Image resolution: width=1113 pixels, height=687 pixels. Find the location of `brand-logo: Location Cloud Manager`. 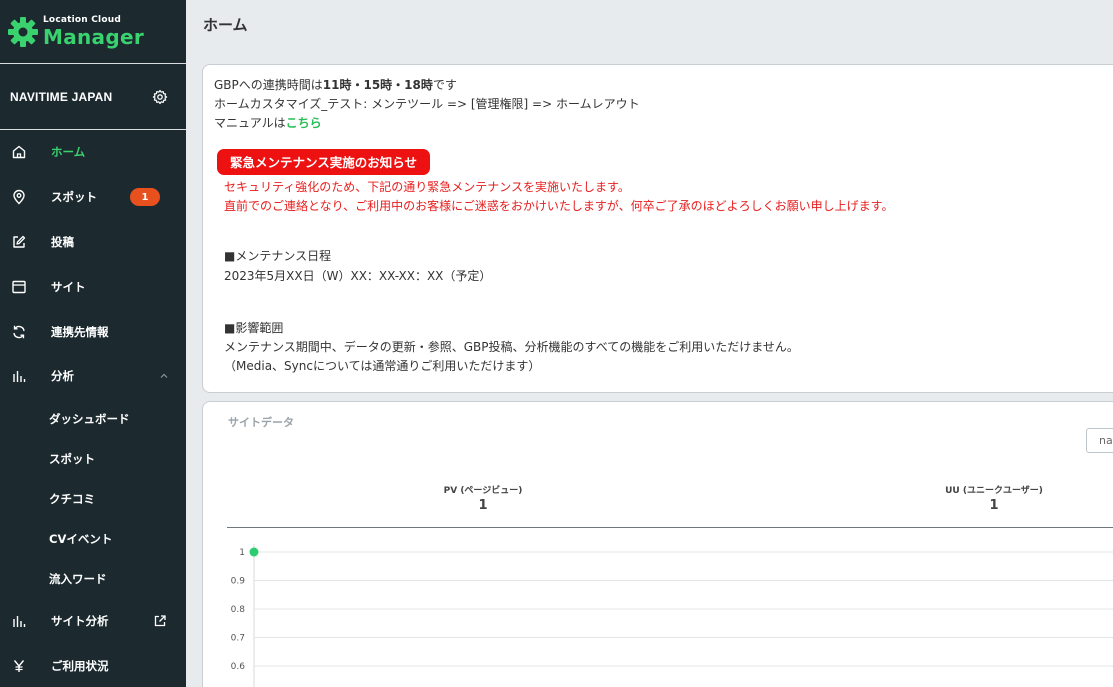

brand-logo: Location Cloud Manager is located at coordinates (93, 32).